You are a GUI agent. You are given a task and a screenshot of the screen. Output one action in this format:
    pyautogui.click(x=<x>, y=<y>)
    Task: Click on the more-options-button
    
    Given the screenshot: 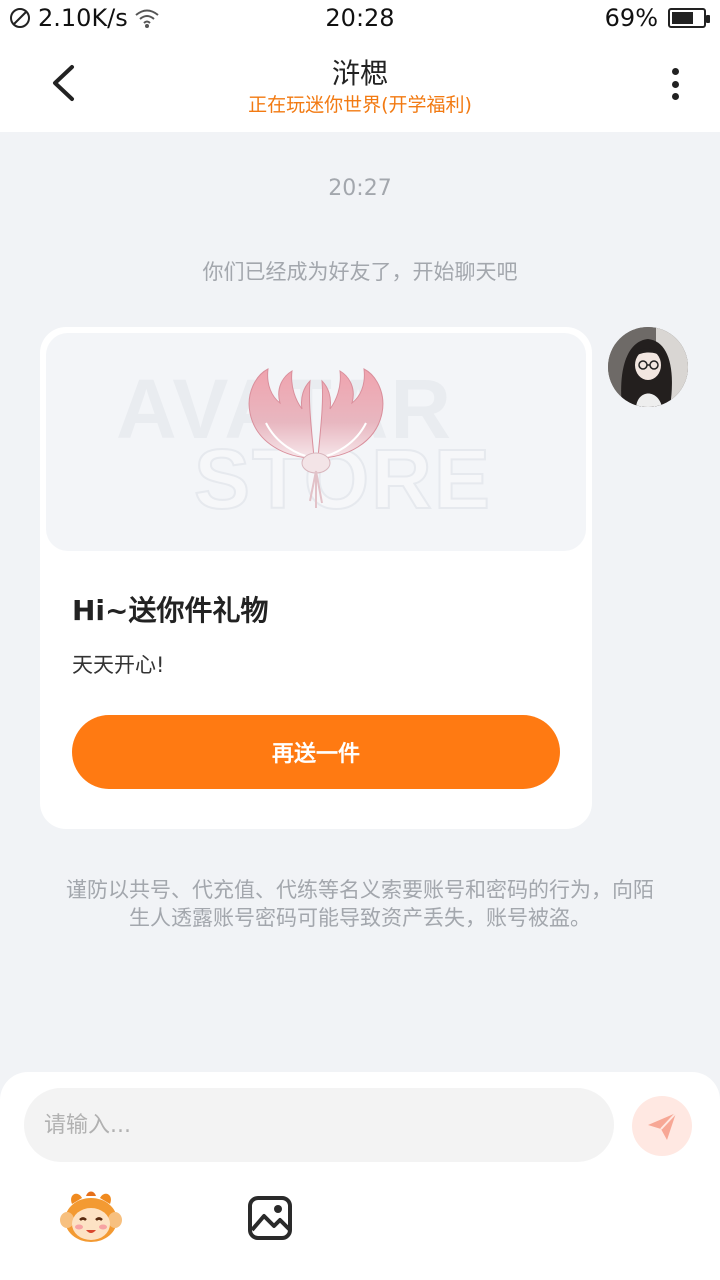 What is the action you would take?
    pyautogui.click(x=675, y=84)
    